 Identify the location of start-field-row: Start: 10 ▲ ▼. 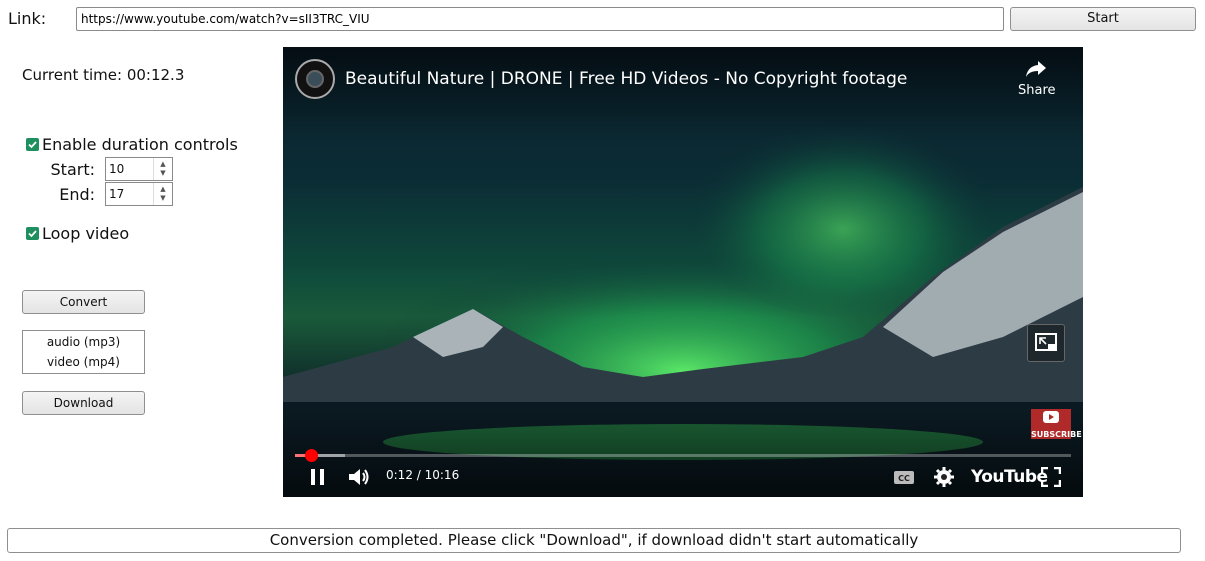
(86, 169).